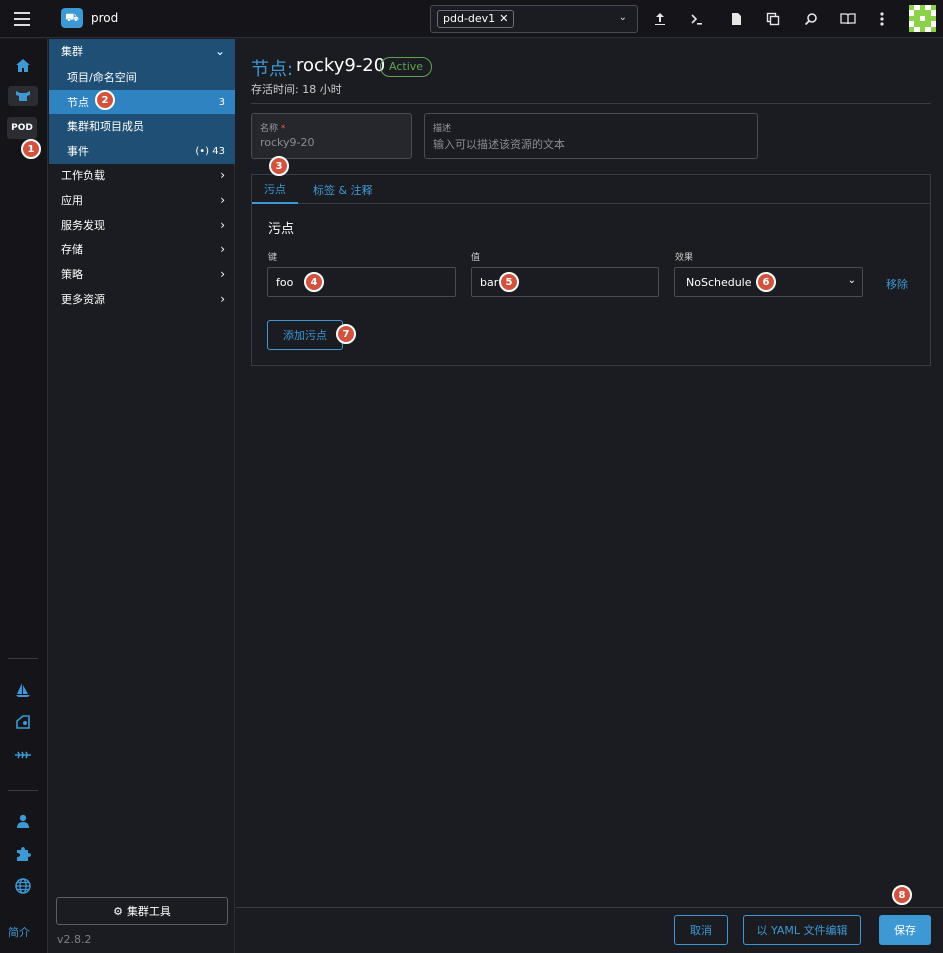 This screenshot has width=943, height=953. Describe the element at coordinates (331, 136) in the screenshot. I see `name-field: 名称 * rocky9-20` at that location.